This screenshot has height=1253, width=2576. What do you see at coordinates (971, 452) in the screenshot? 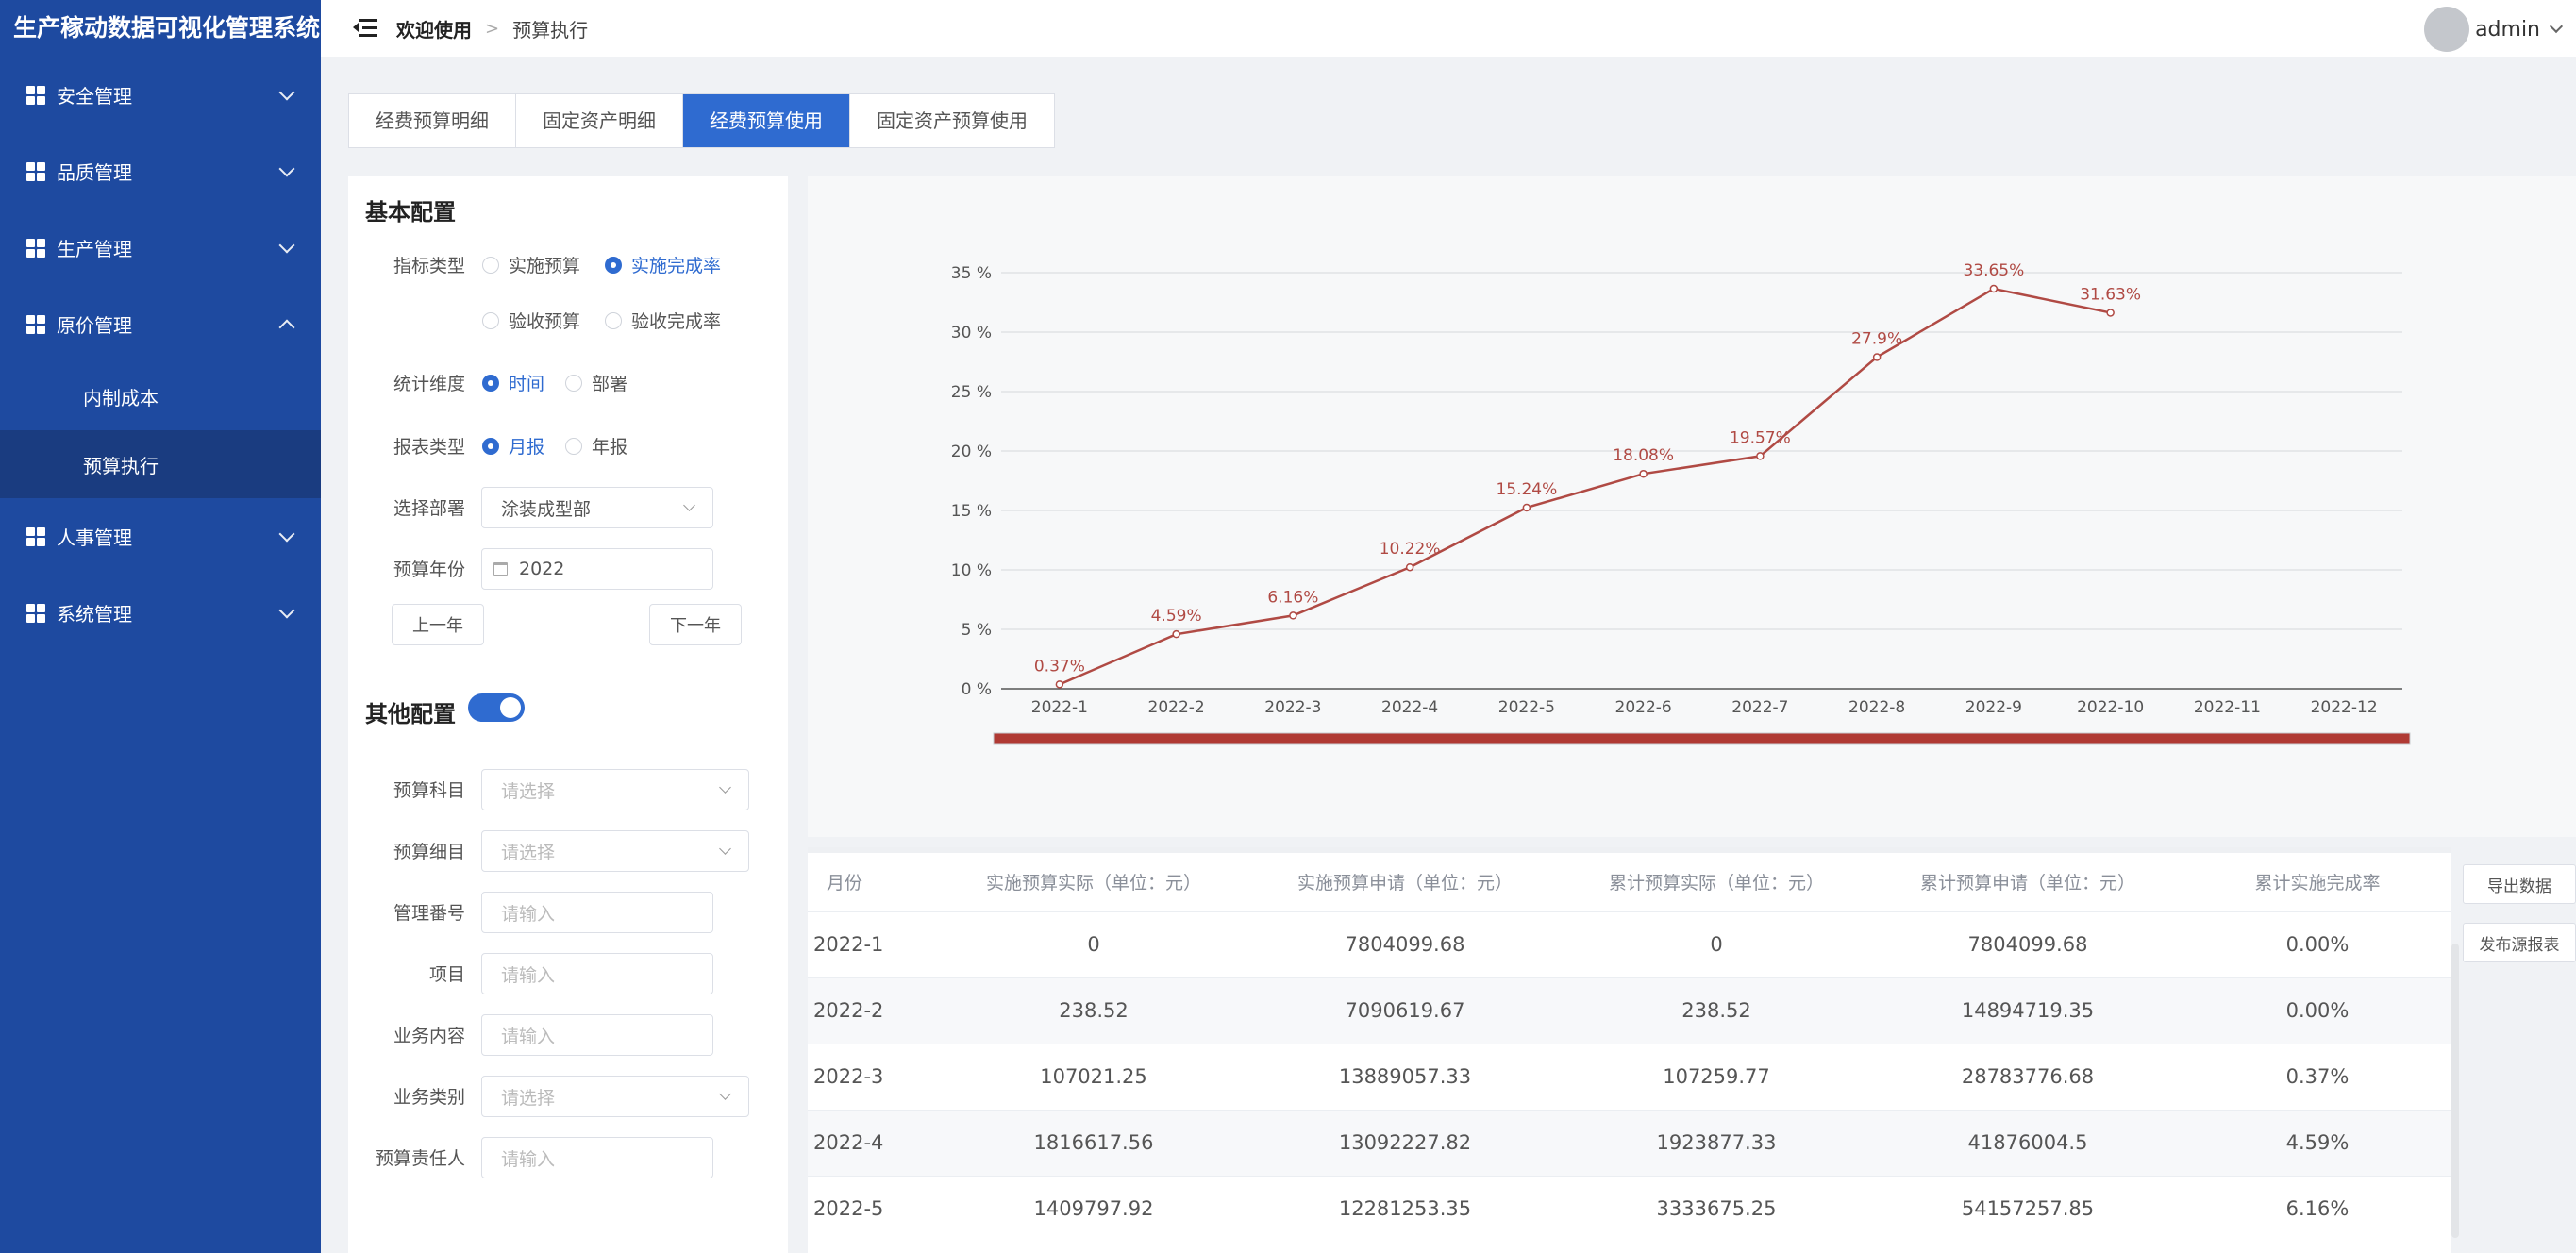
I see `y-tick-label: 20 %` at bounding box center [971, 452].